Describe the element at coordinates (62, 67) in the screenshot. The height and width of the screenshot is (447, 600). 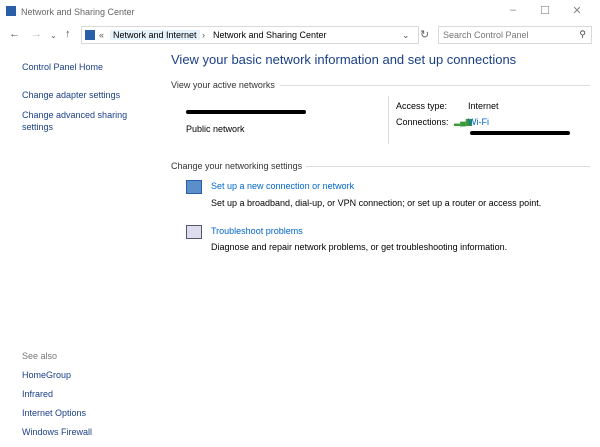
I see `control-panel-home-link: Control Panel Home` at that location.